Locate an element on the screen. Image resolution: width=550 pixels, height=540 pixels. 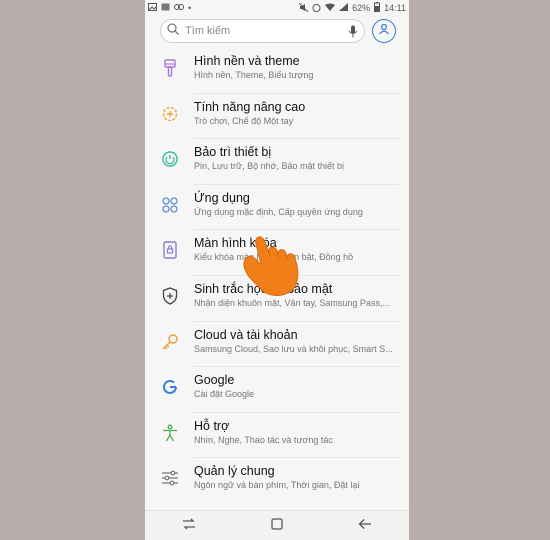
account-button is located at coordinates (384, 31).